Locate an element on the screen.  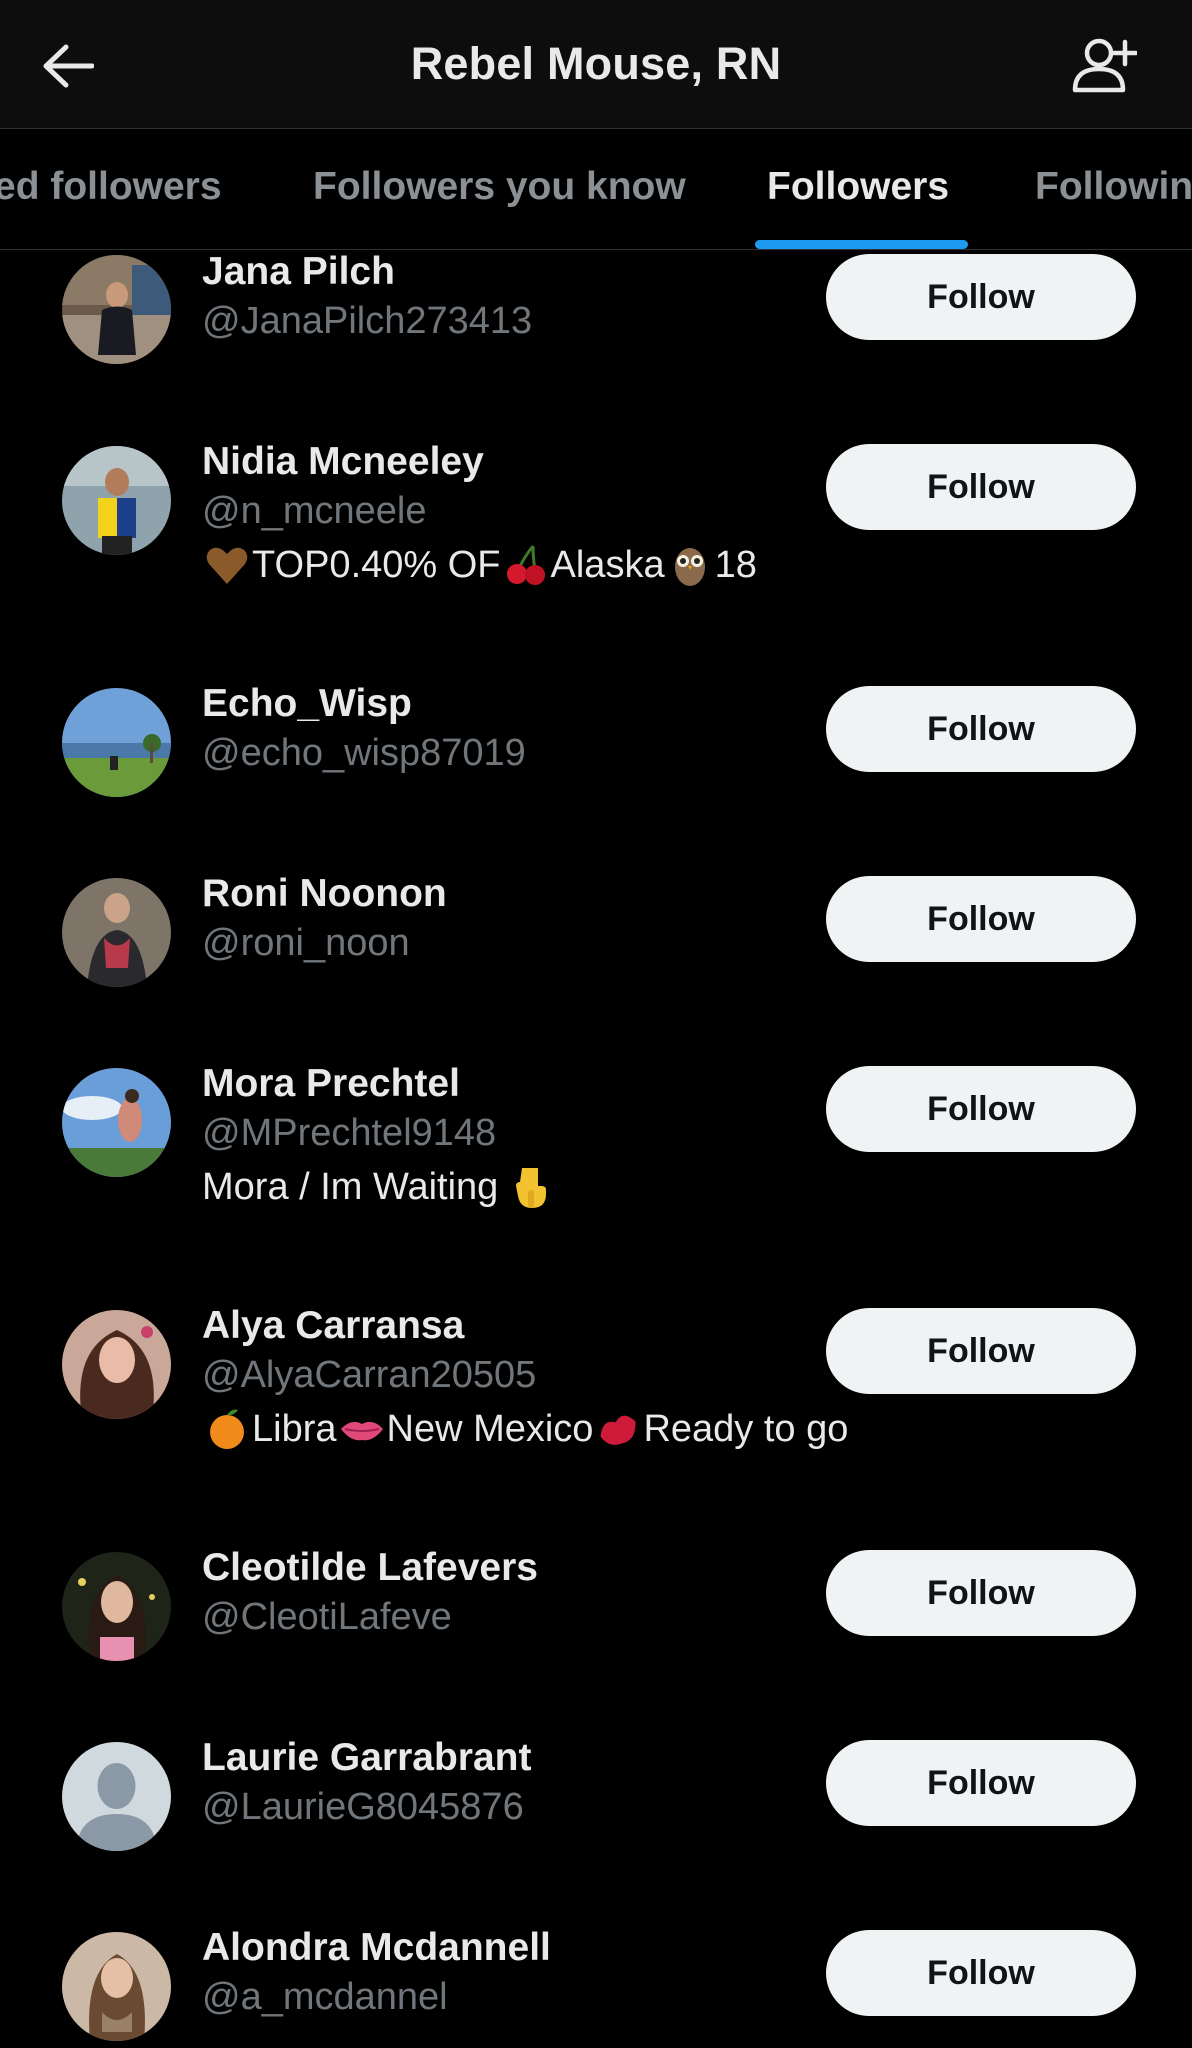
bio-text: 18 is located at coordinates (735, 564).